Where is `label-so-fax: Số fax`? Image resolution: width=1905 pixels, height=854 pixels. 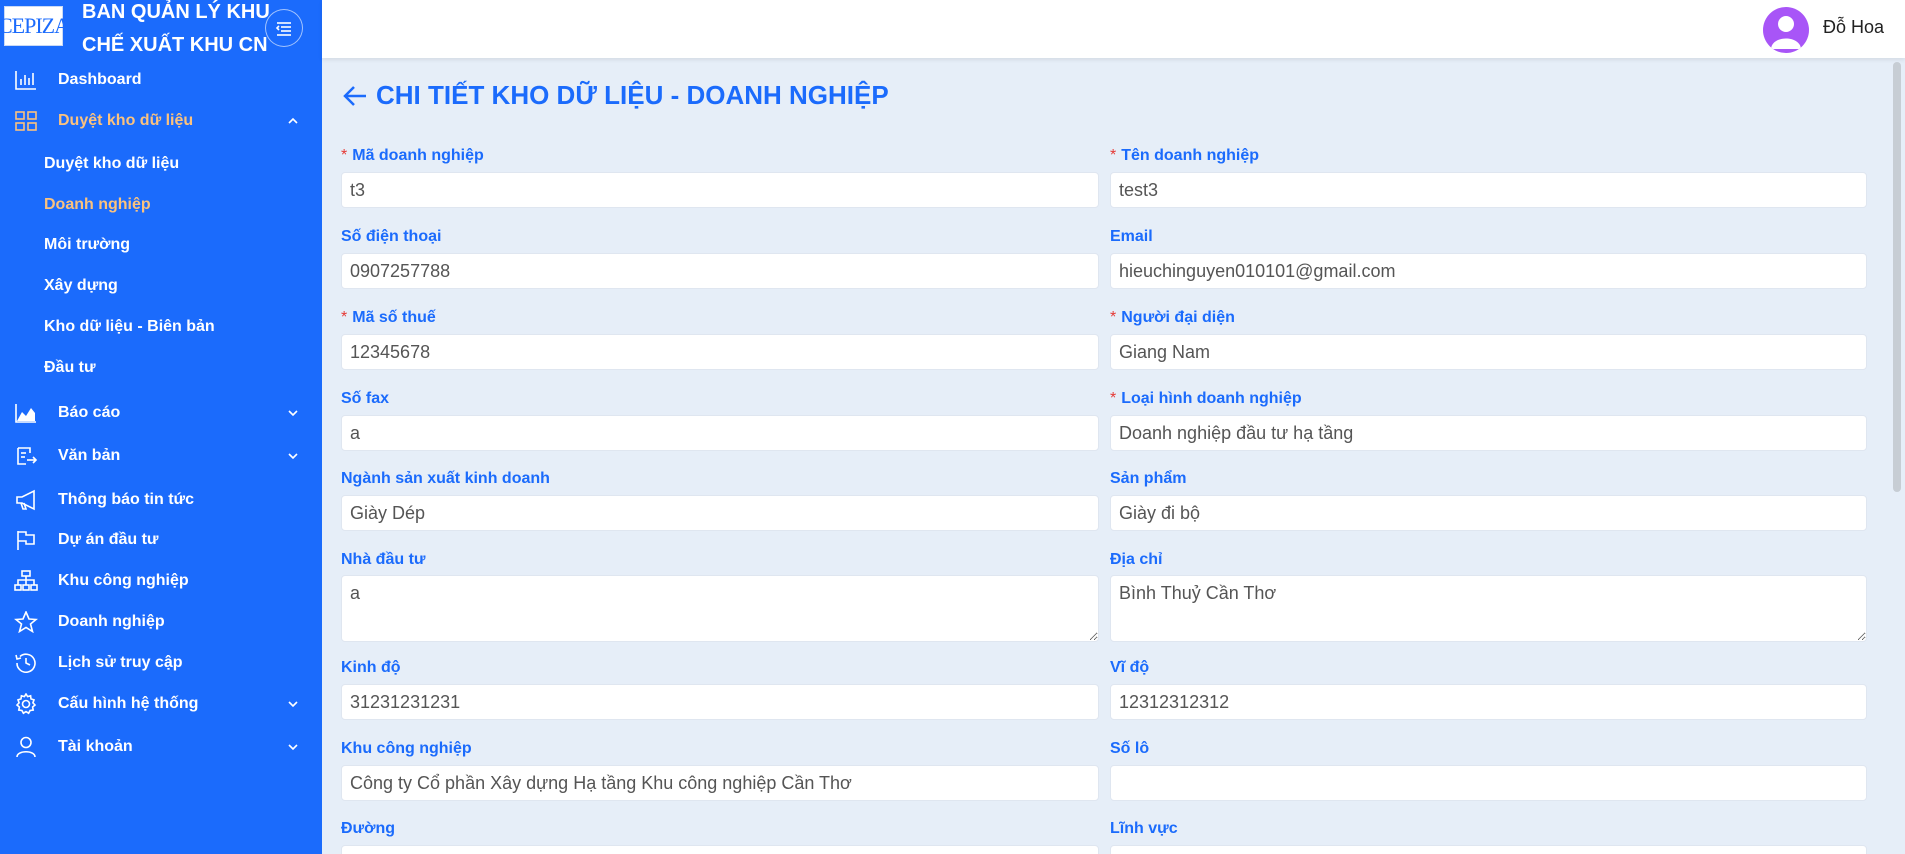
label-so-fax: Số fax is located at coordinates (365, 398).